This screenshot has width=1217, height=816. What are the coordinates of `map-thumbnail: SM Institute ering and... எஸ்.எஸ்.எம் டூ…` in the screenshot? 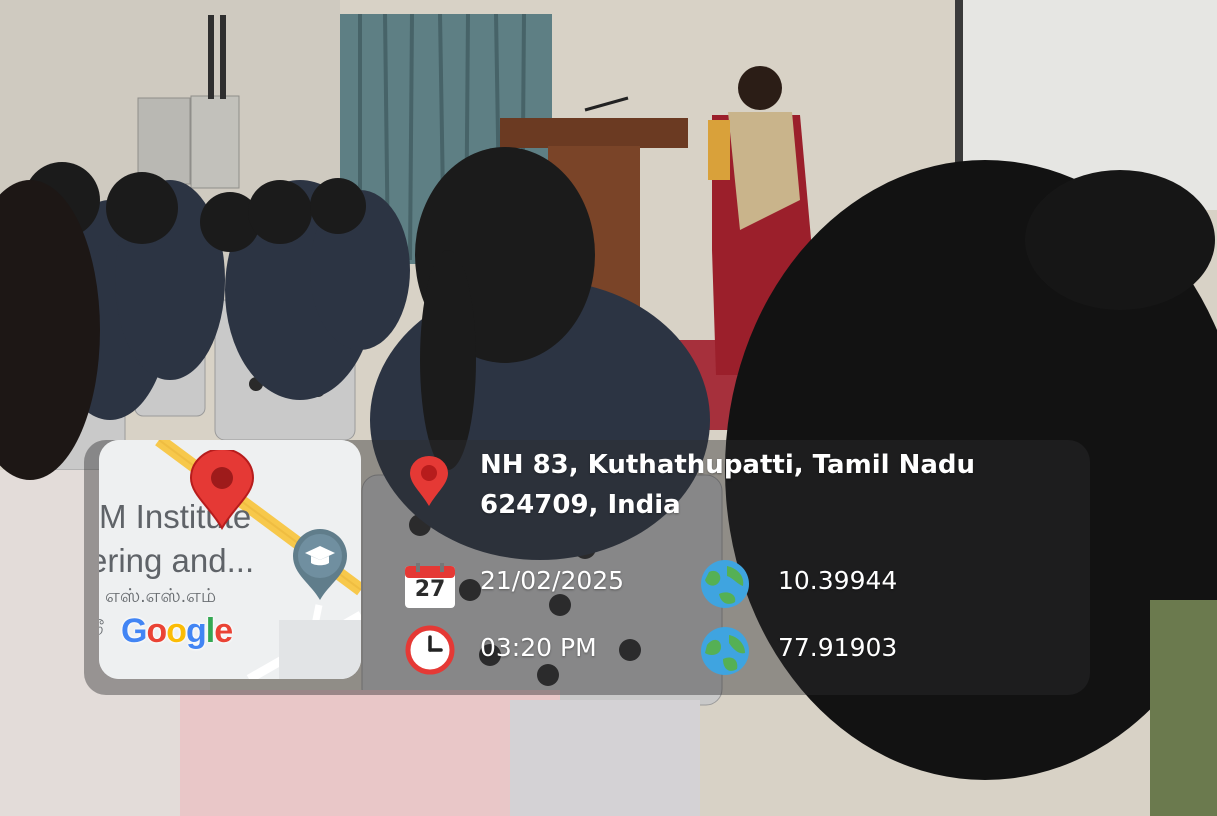 It's located at (230, 559).